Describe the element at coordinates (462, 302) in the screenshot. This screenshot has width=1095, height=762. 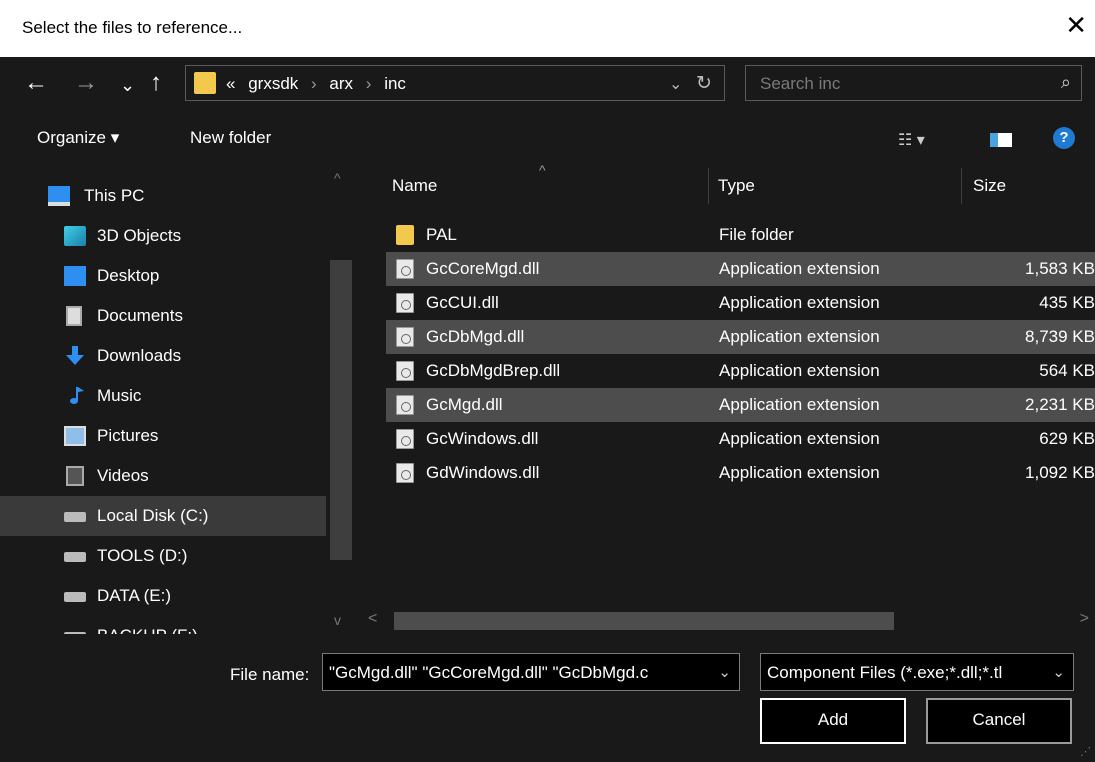
I see `file-name: GcCUI.dll` at that location.